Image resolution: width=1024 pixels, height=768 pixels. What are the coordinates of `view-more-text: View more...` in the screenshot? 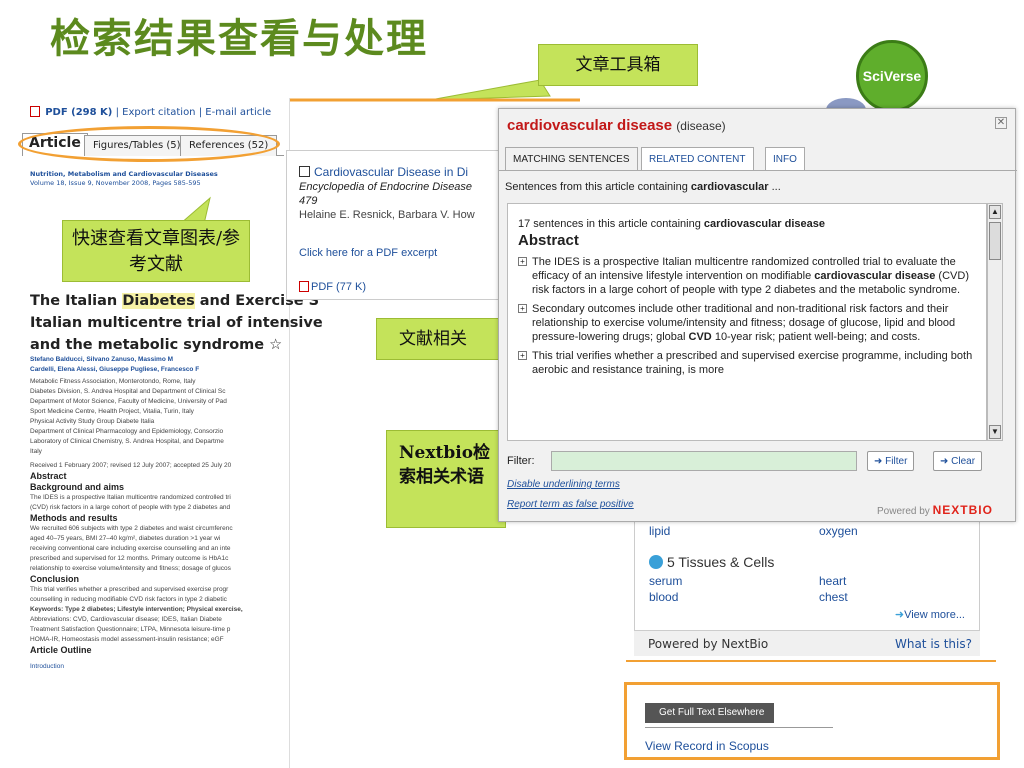 It's located at (934, 615).